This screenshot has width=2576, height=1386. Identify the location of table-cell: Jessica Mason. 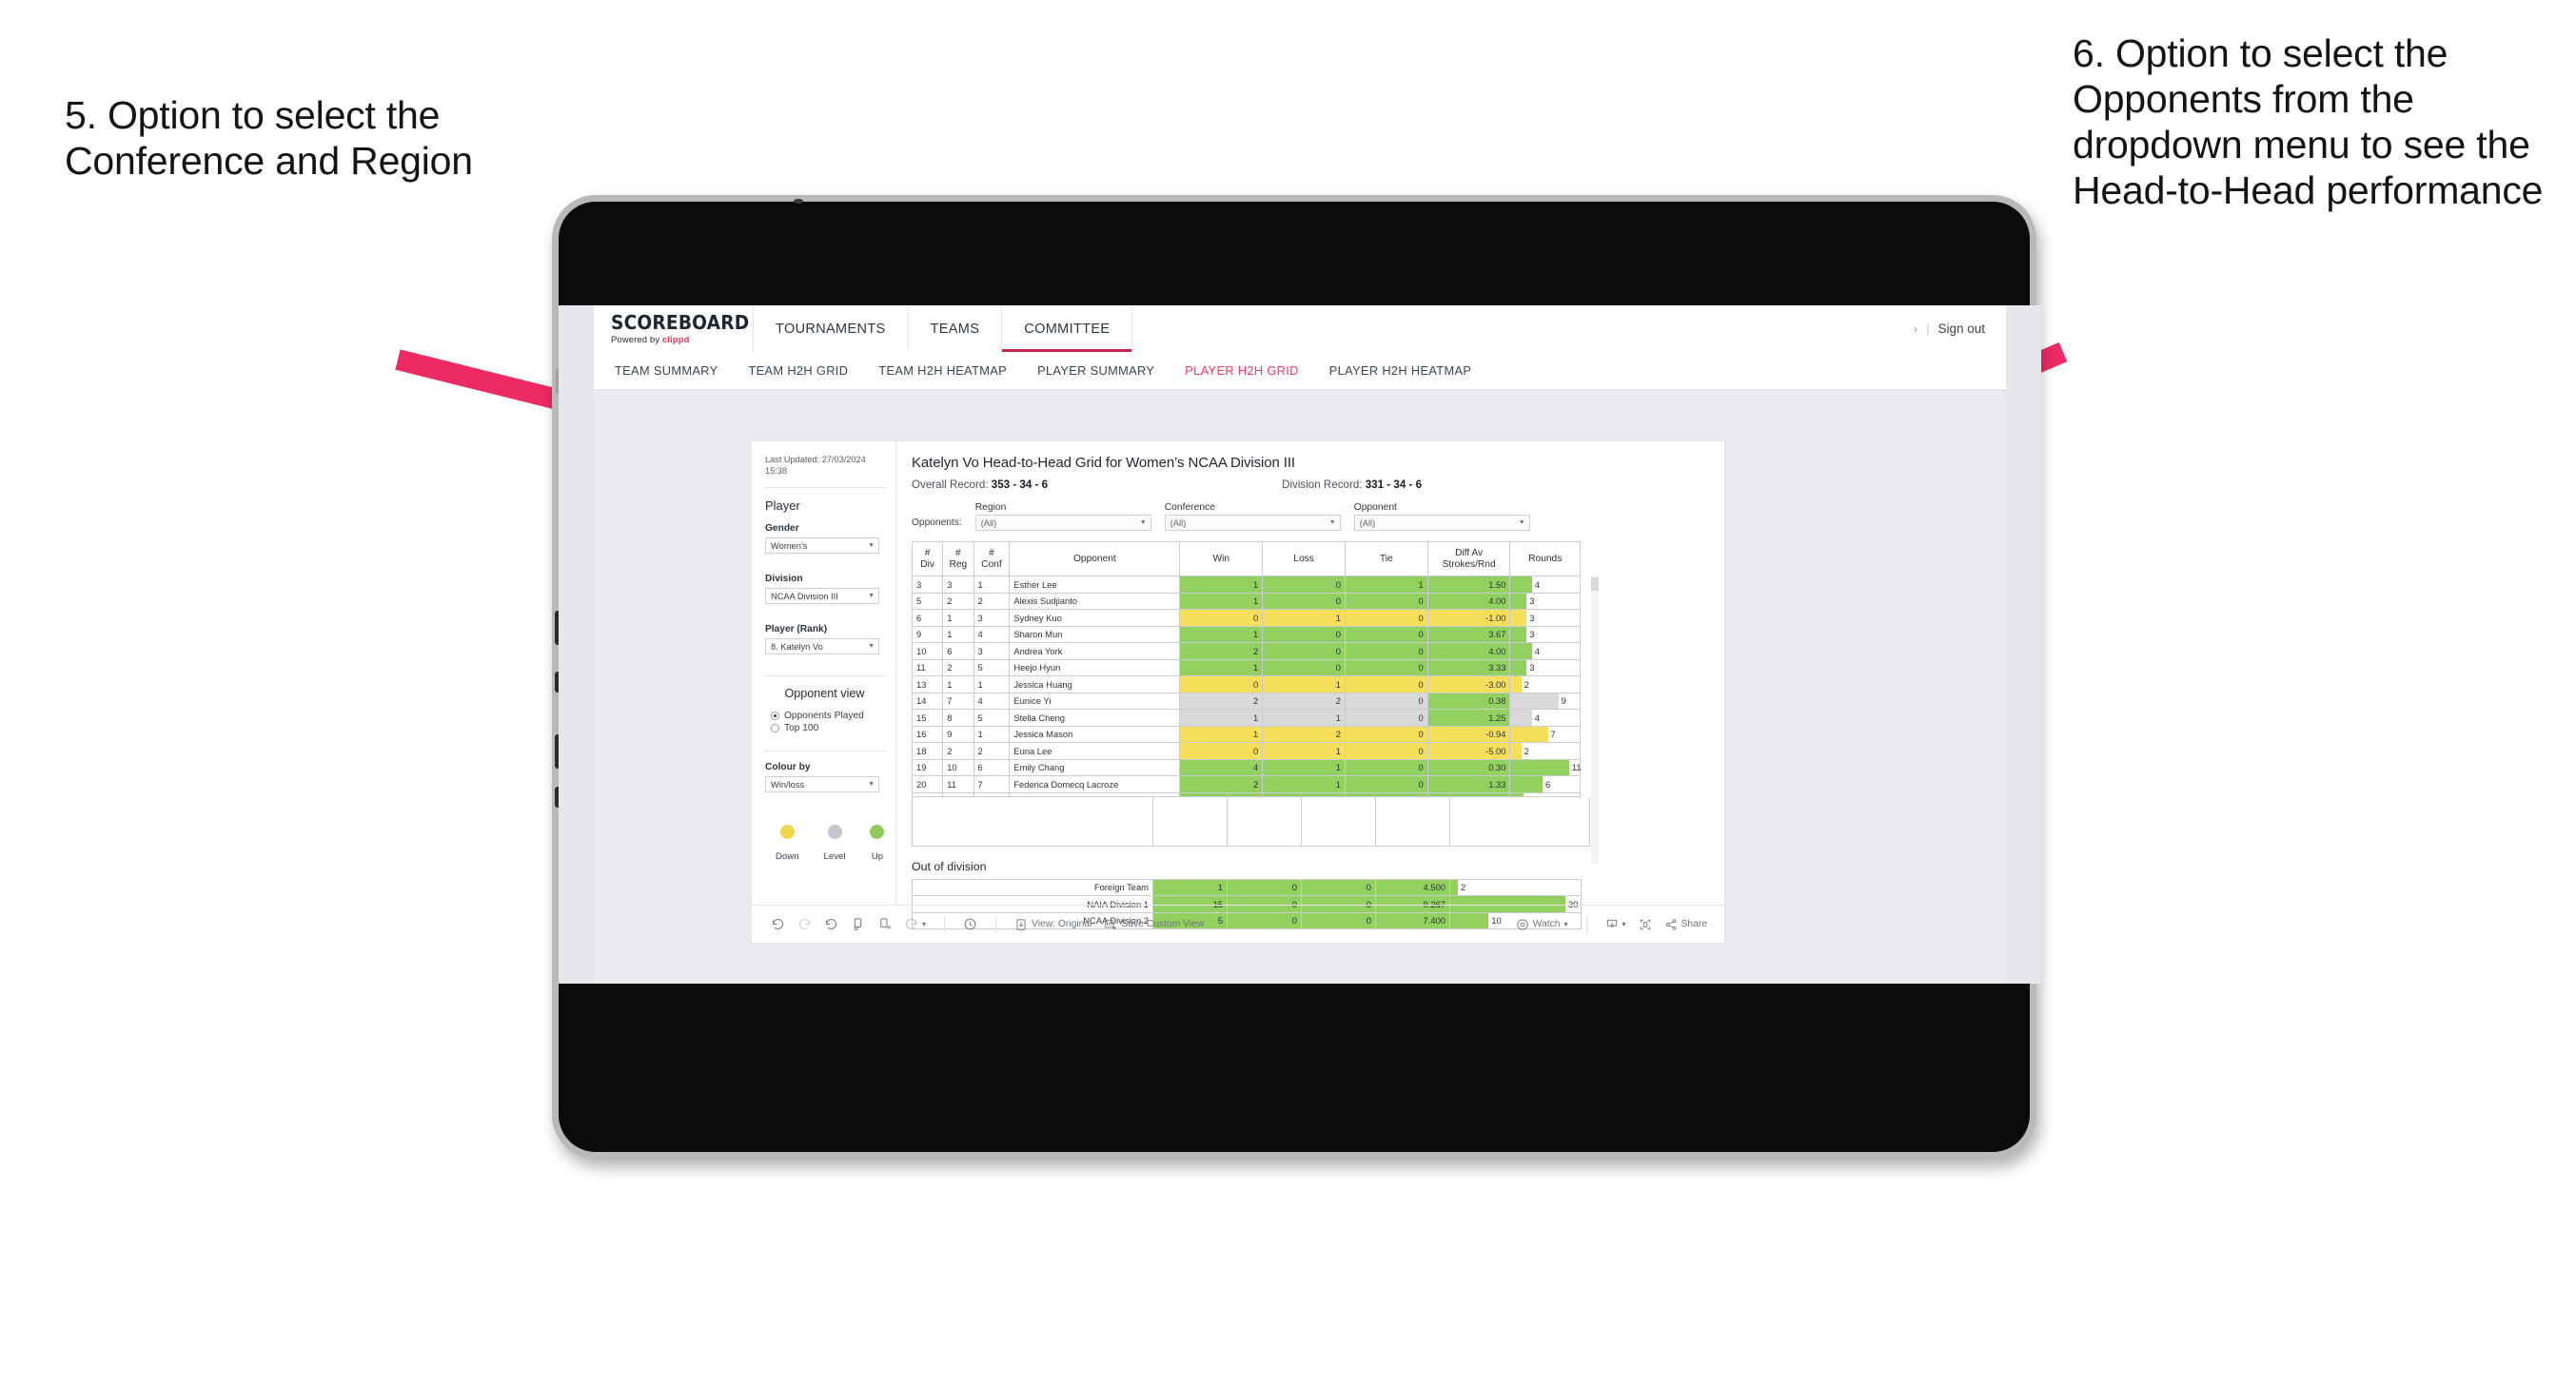
(1095, 734).